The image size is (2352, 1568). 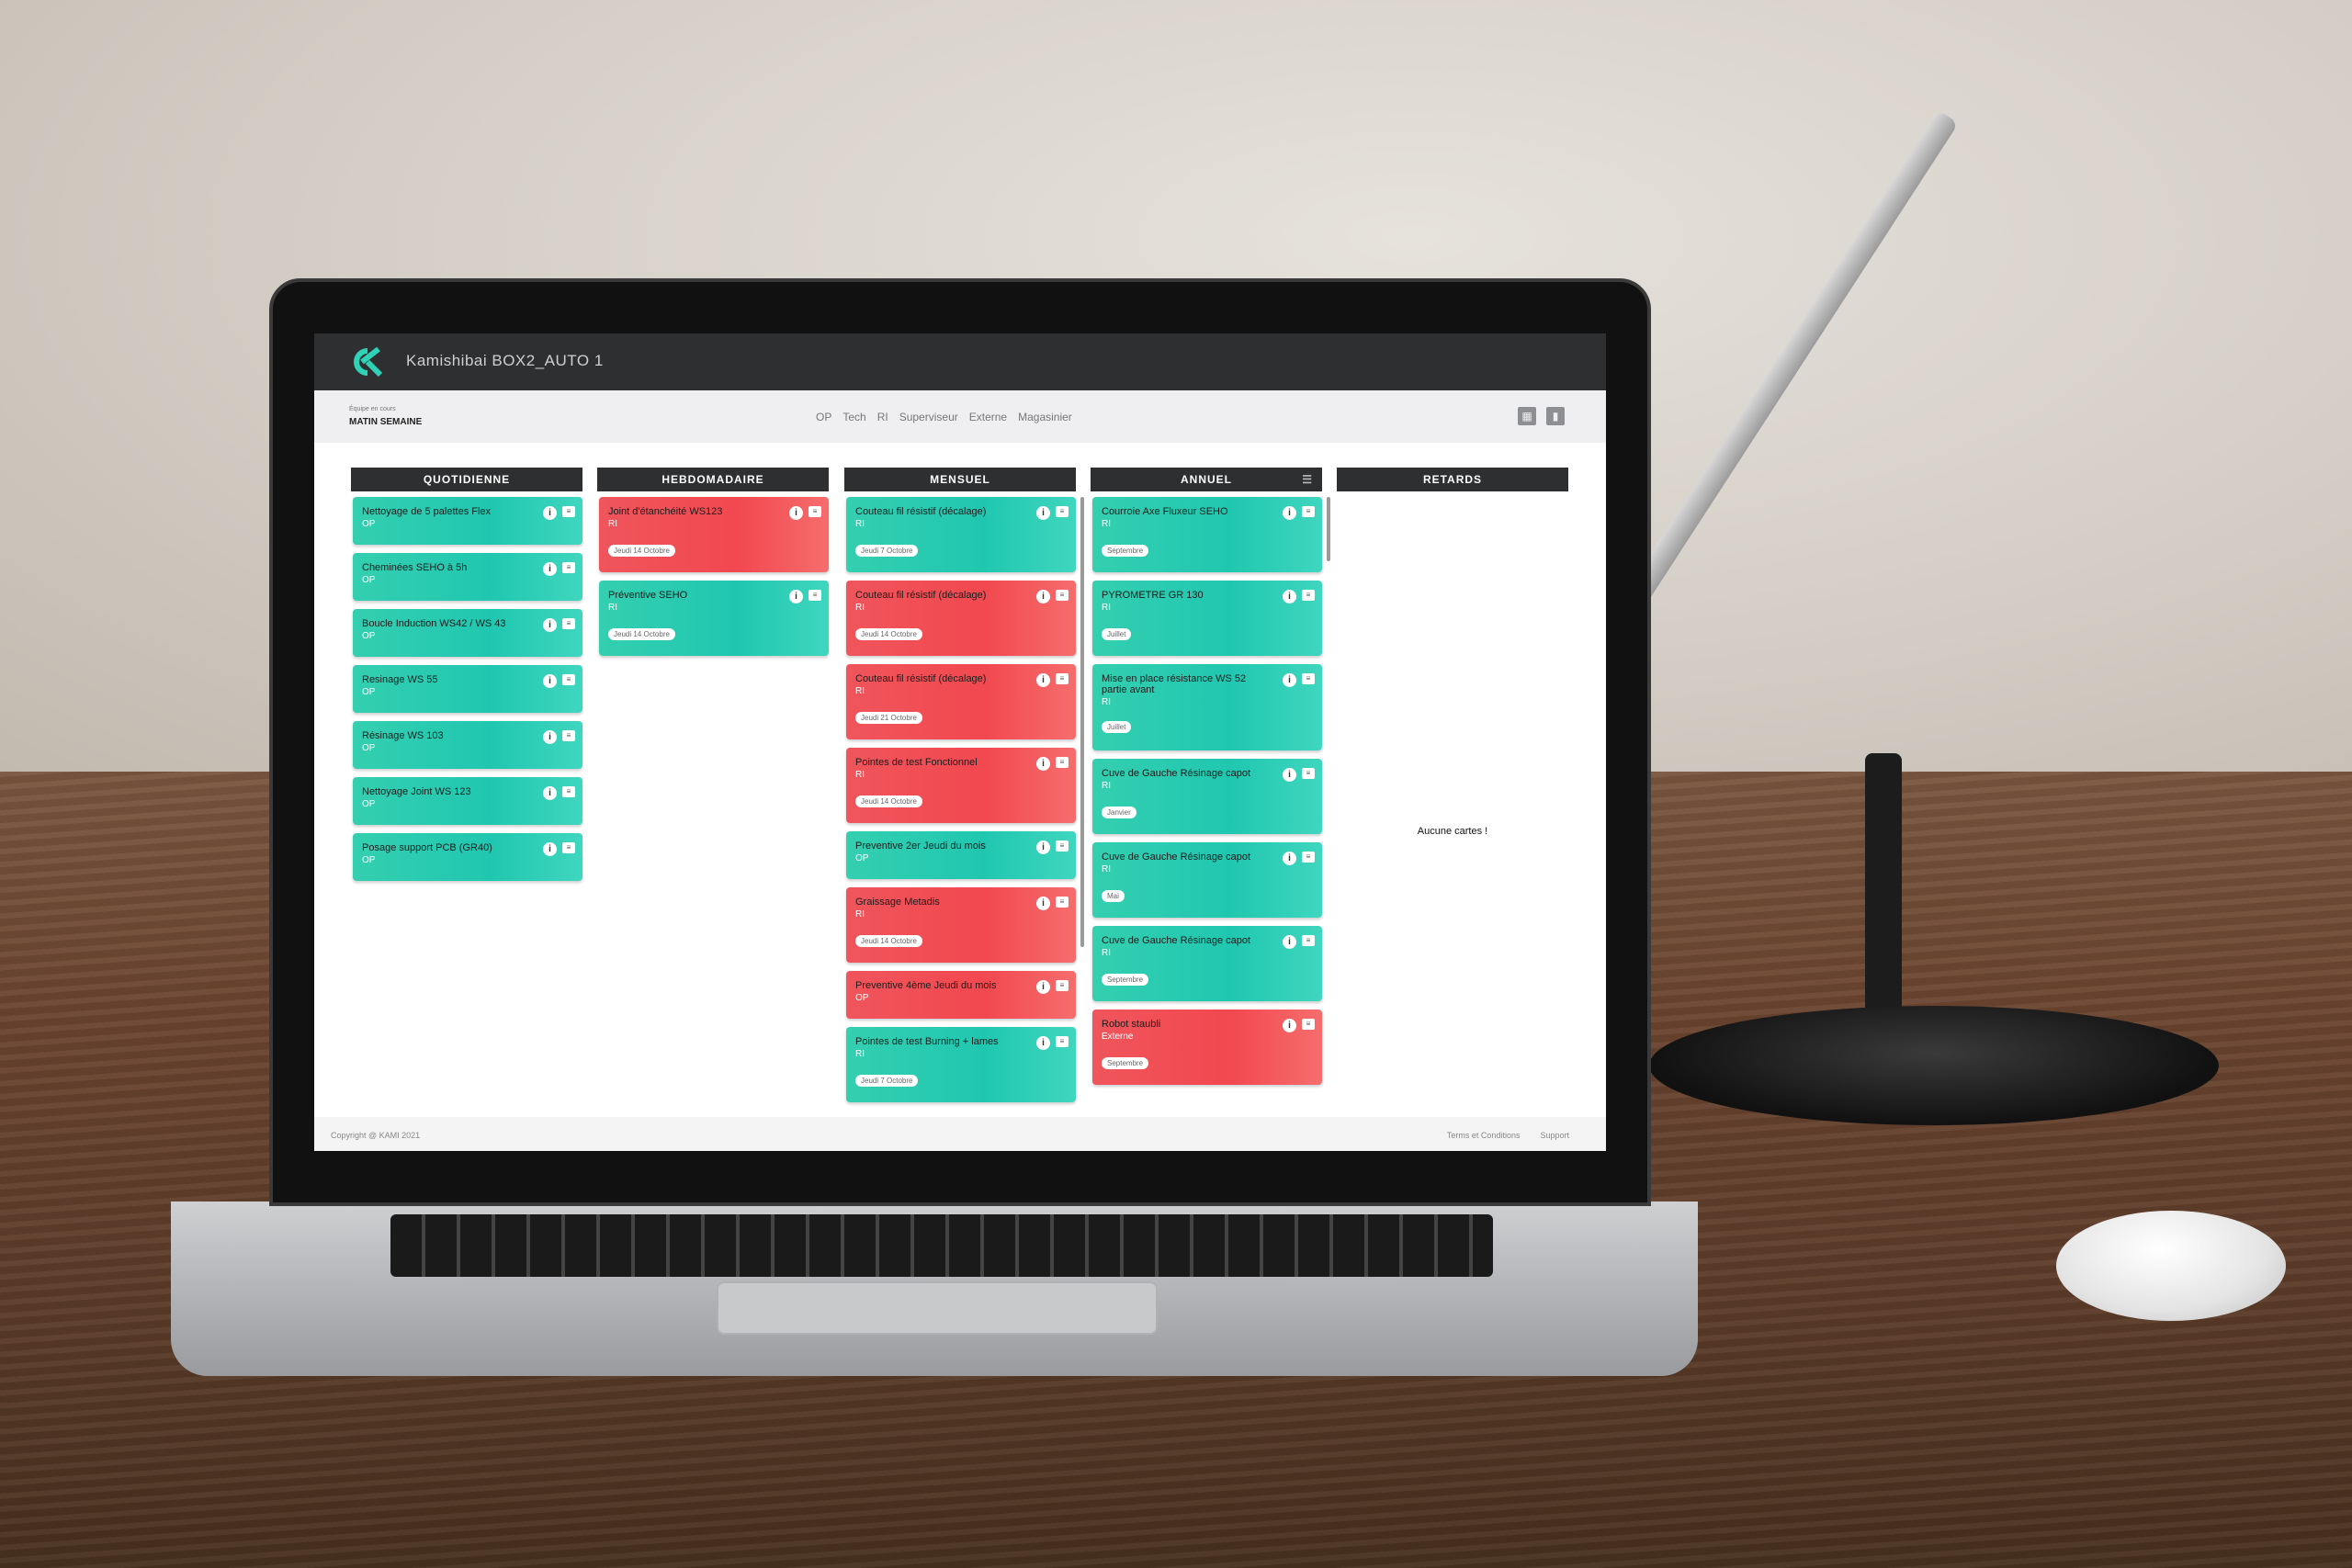 I want to click on task-card: Résinage WS 103 OP i ≡, so click(x=467, y=745).